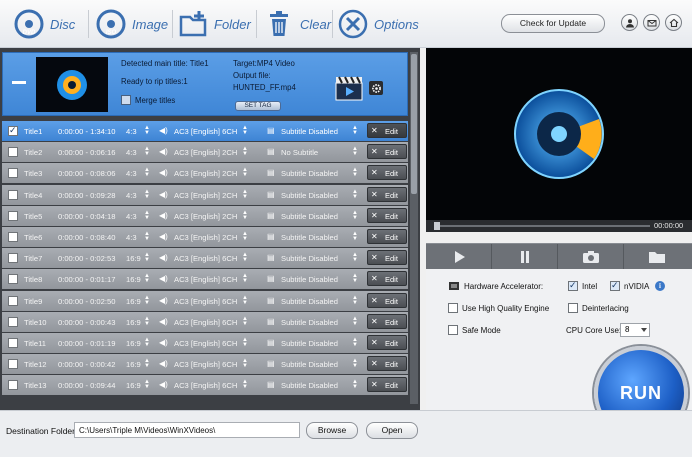 This screenshot has height=457, width=692. Describe the element at coordinates (297, 24) in the screenshot. I see `clear-button: Clear` at that location.